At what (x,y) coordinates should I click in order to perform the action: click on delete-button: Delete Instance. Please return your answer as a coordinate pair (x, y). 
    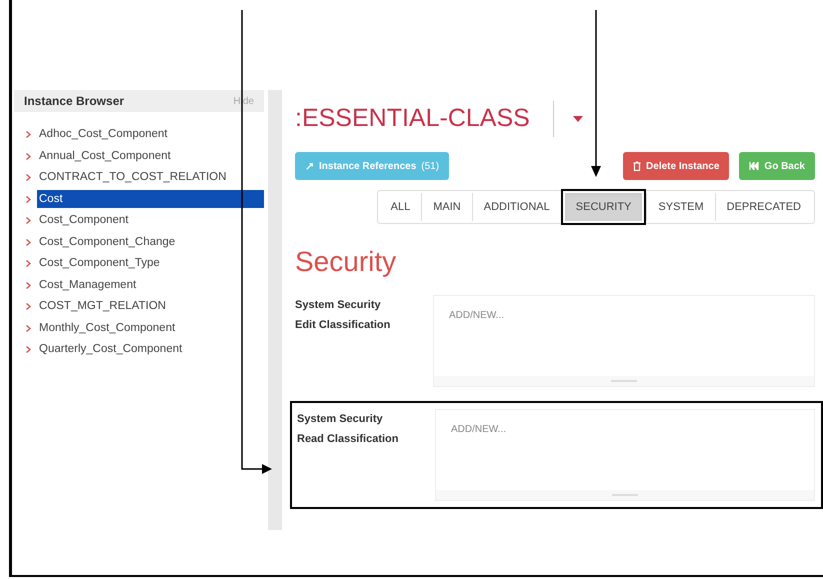
    Looking at the image, I should click on (676, 166).